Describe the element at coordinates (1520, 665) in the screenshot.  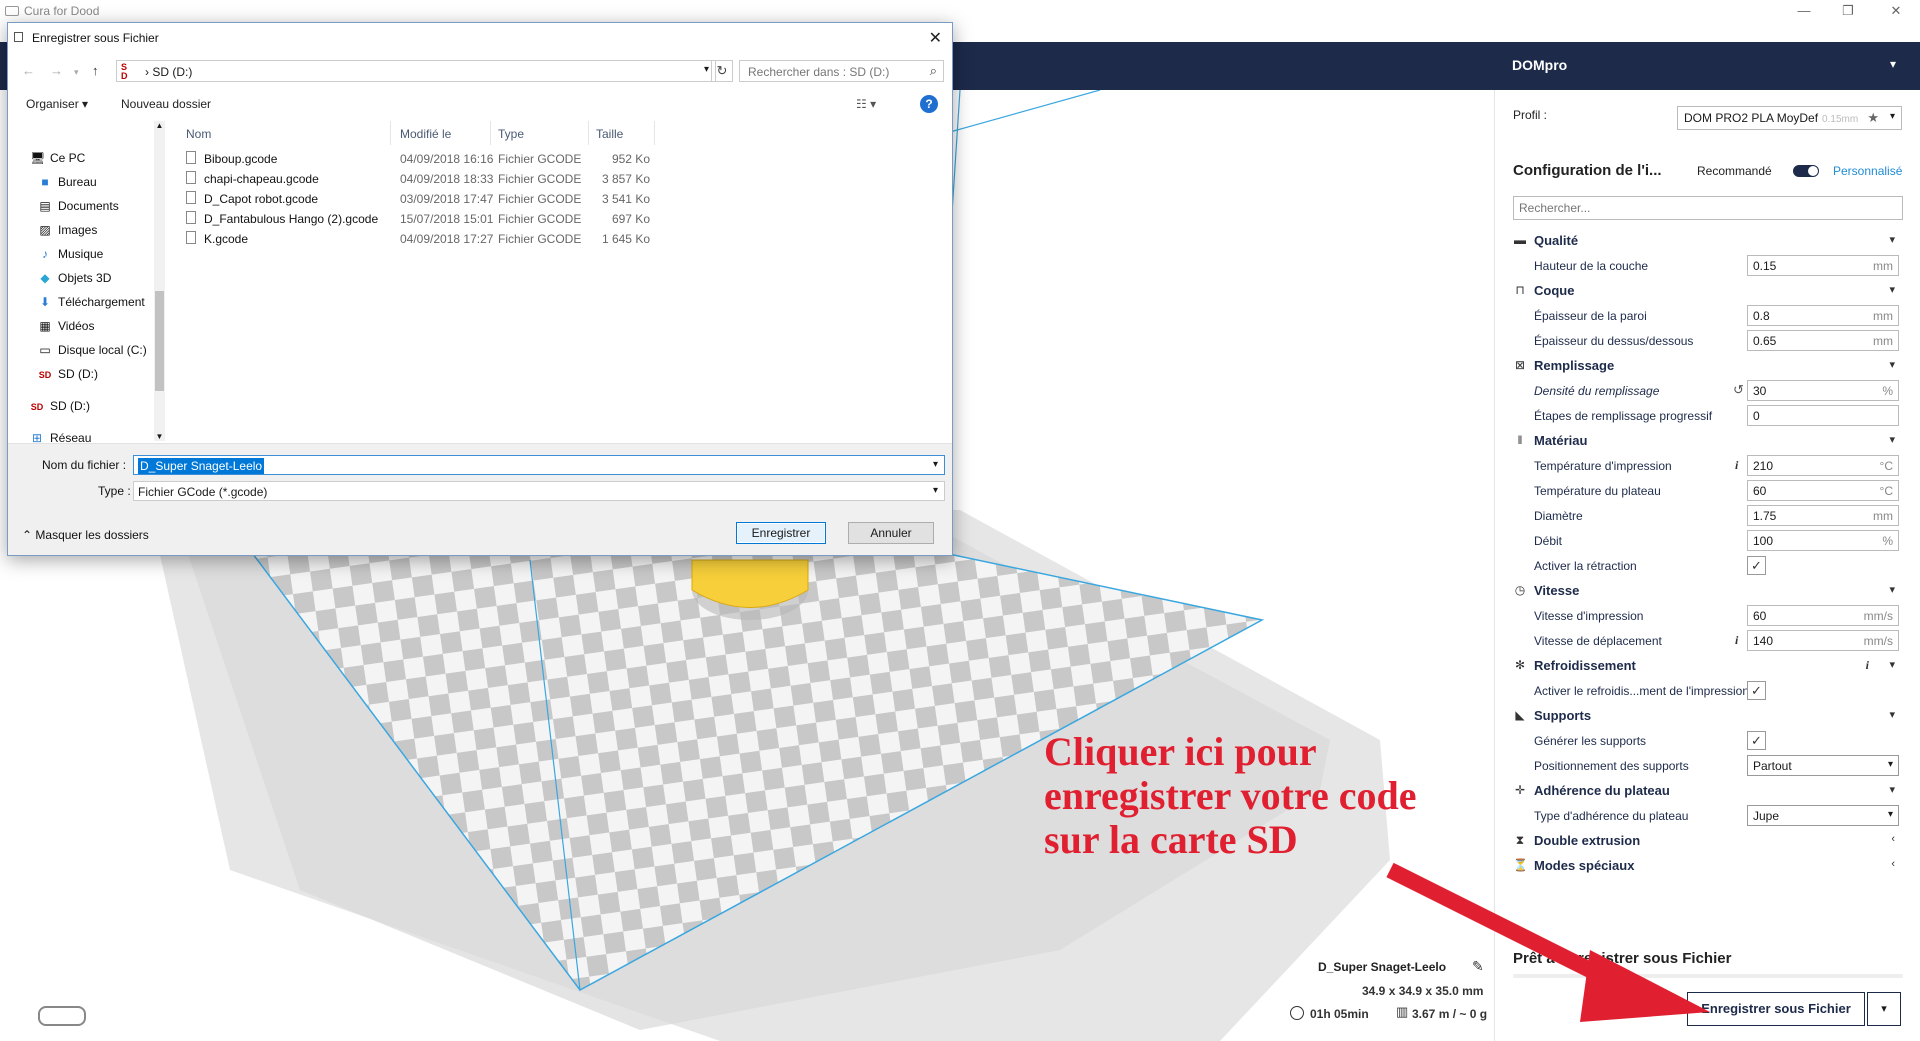
I see `cooling-icon: ✻` at that location.